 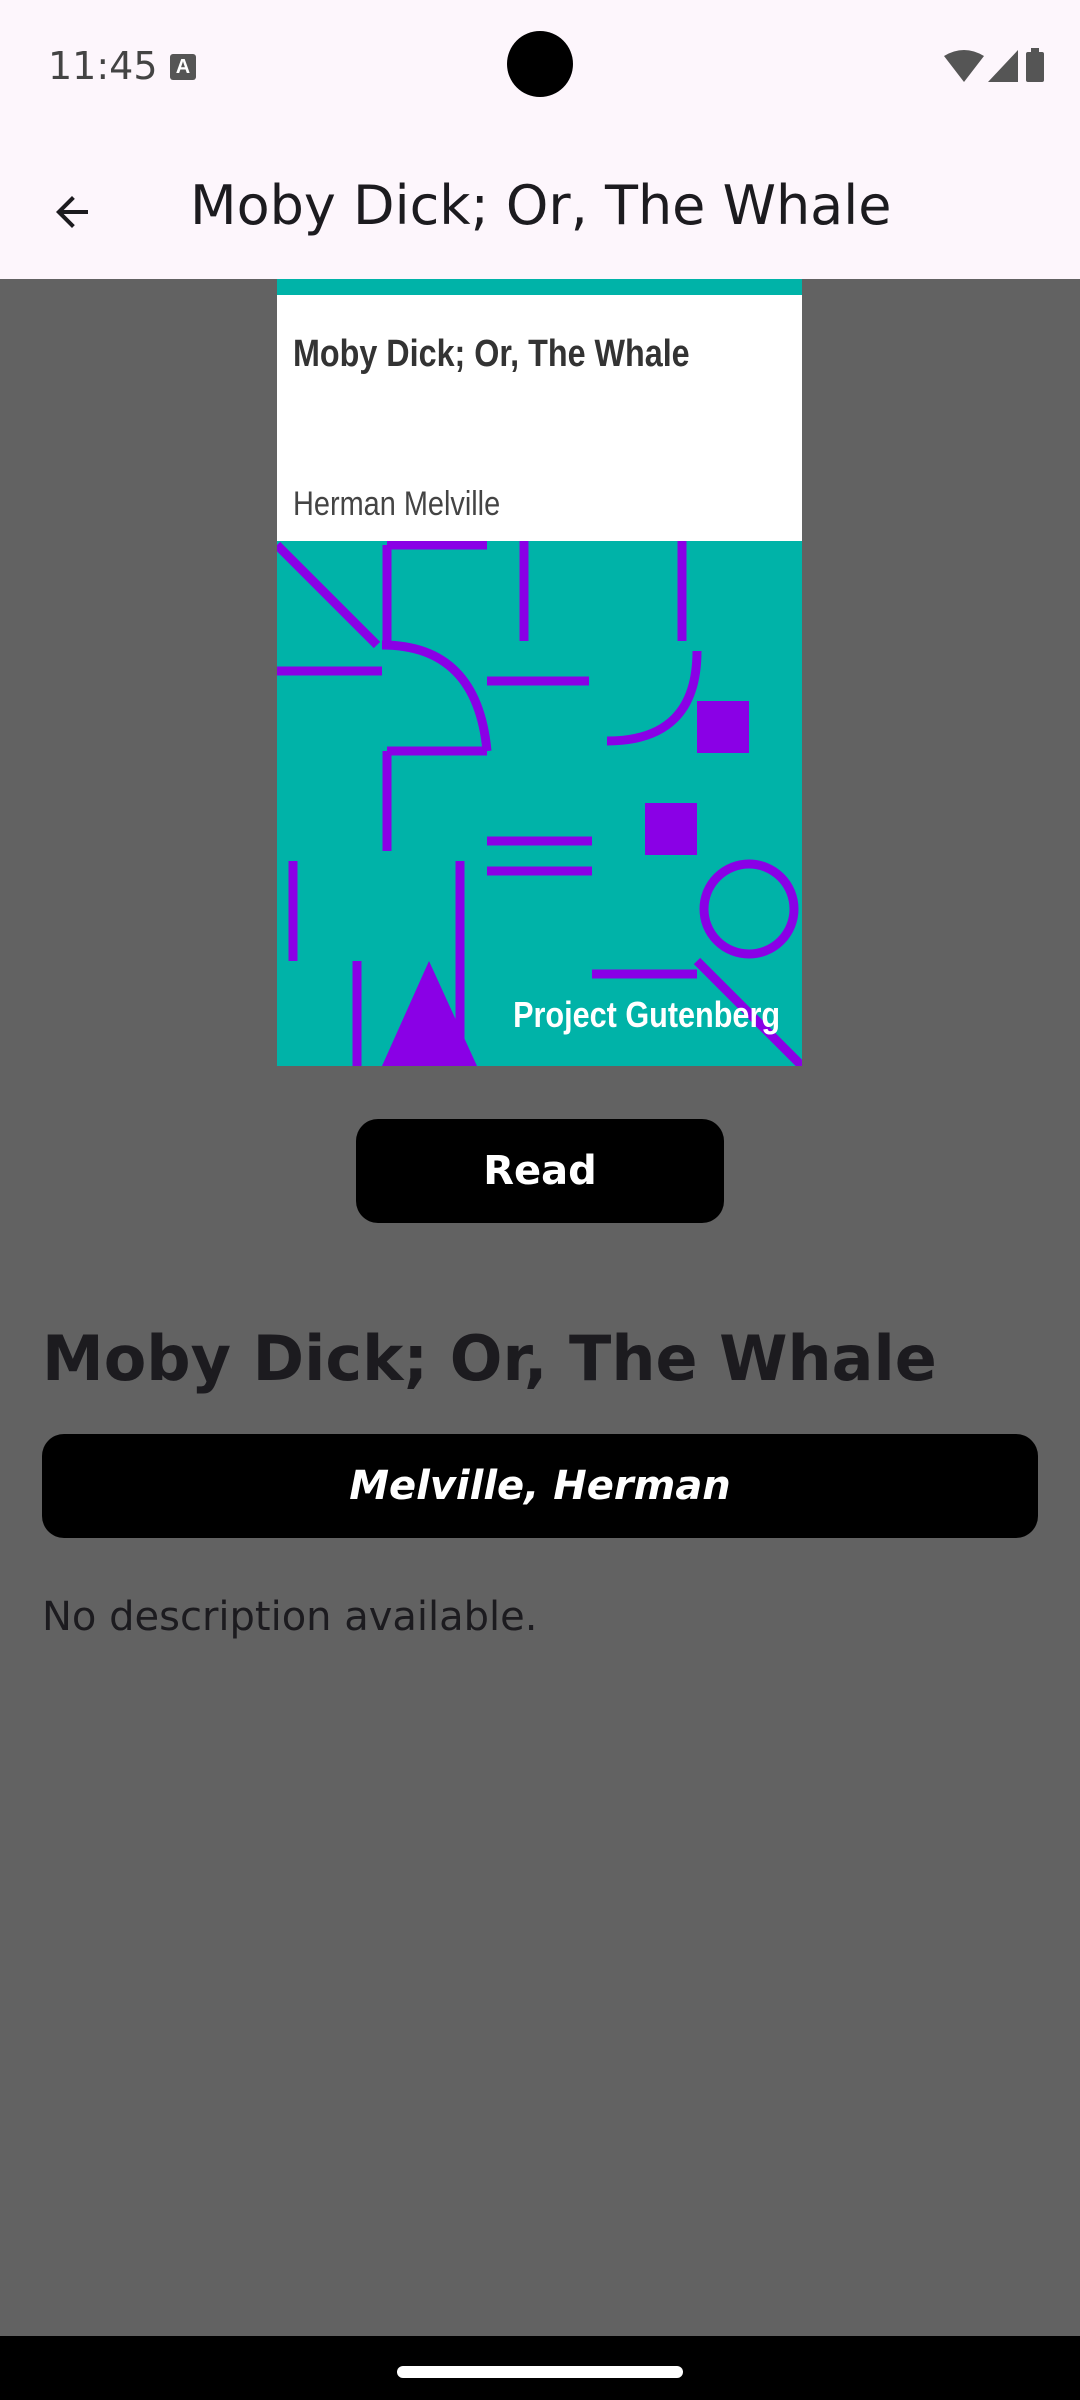 What do you see at coordinates (964, 66) in the screenshot?
I see `wifi-icon` at bounding box center [964, 66].